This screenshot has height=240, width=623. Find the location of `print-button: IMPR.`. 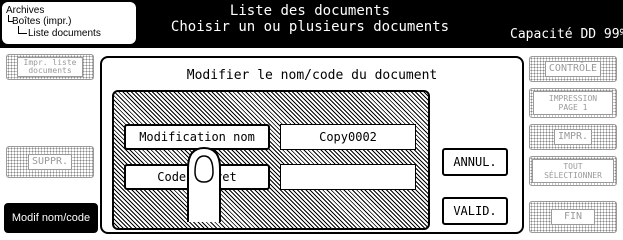

print-button: IMPR. is located at coordinates (573, 137).